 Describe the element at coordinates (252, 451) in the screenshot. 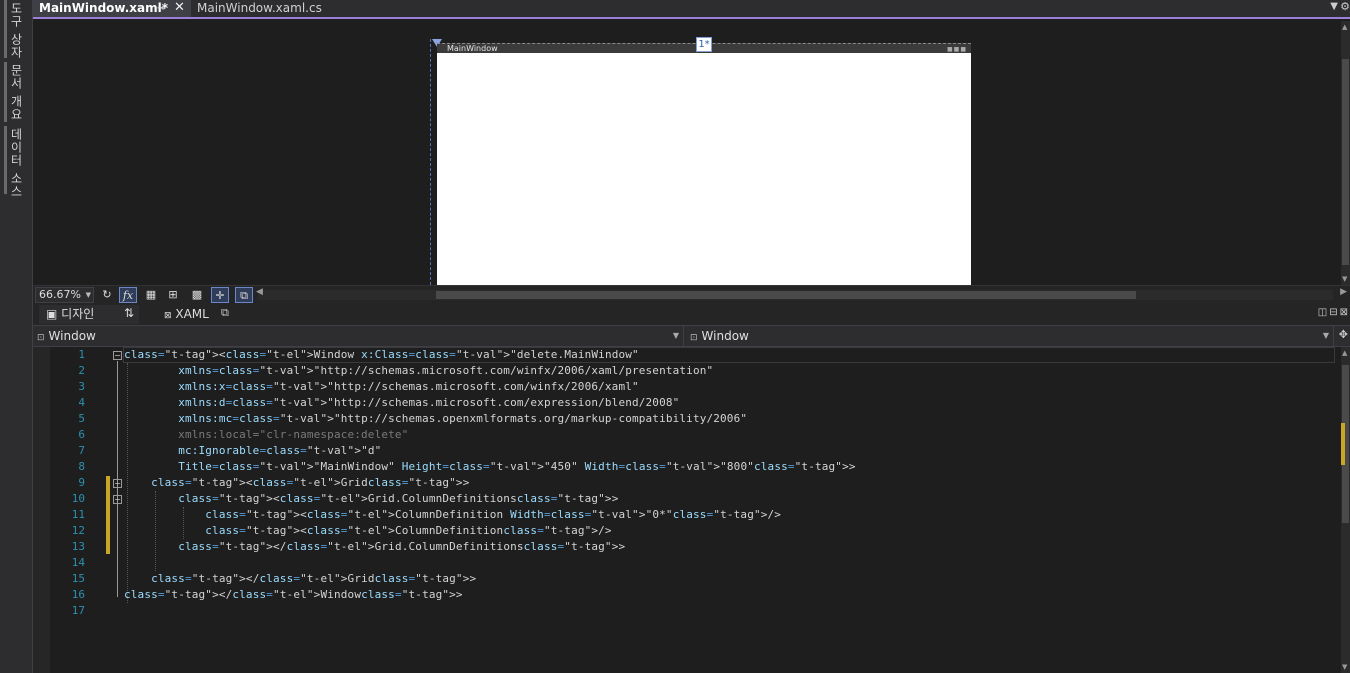

I see `code-line: mc:Ignorable=class="t-val">"d"` at that location.